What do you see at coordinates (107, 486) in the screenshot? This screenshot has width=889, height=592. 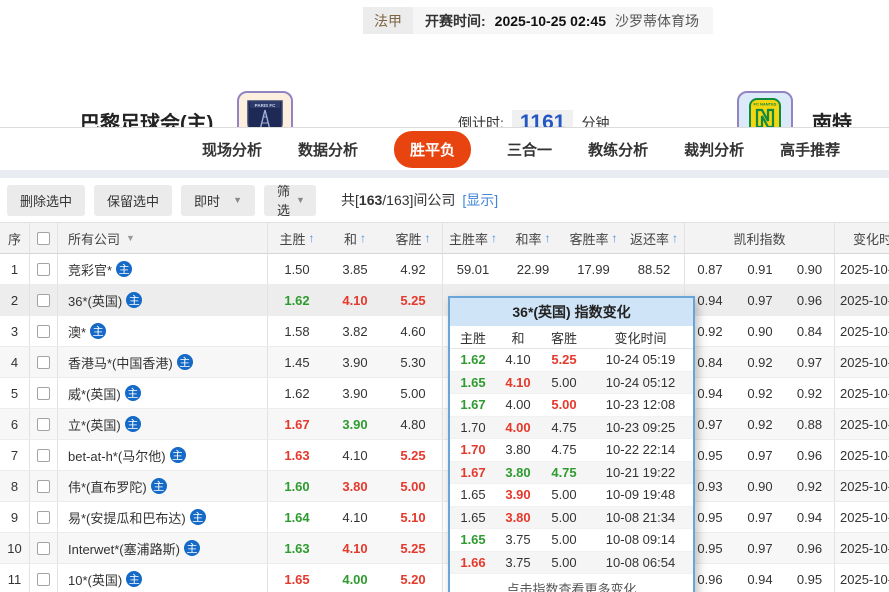 I see `company-name: 伟*(直布罗陀)` at bounding box center [107, 486].